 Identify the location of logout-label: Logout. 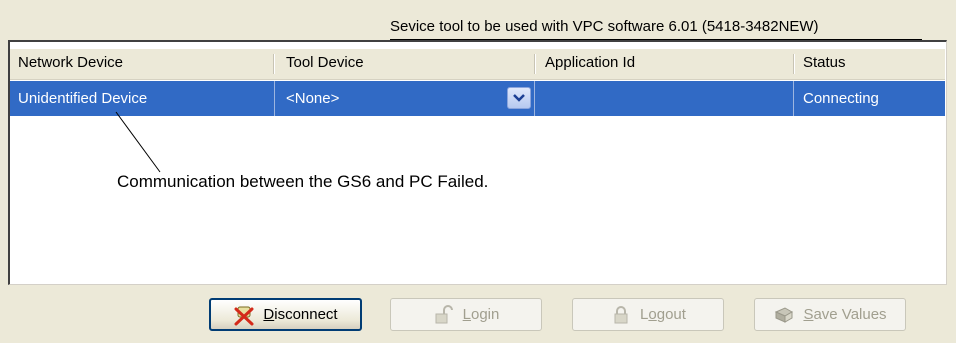
(663, 314).